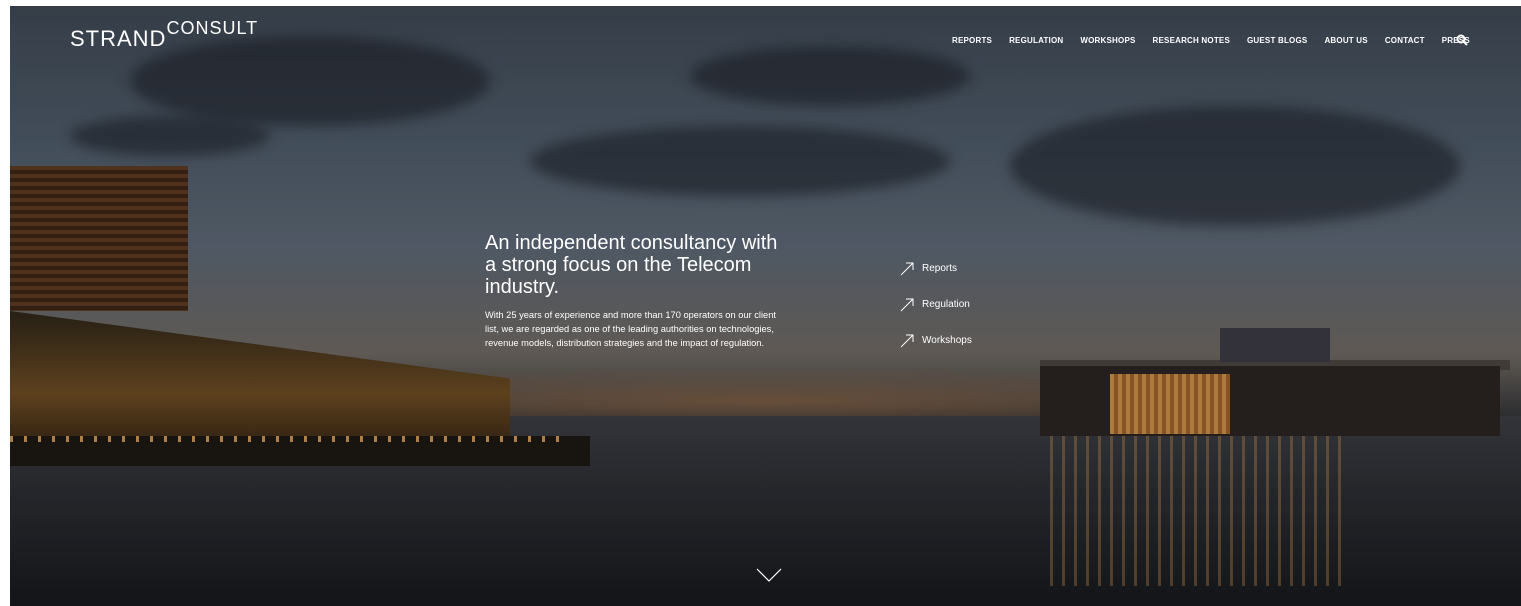  What do you see at coordinates (1345, 40) in the screenshot?
I see `nav-about-us: ABOUT US` at bounding box center [1345, 40].